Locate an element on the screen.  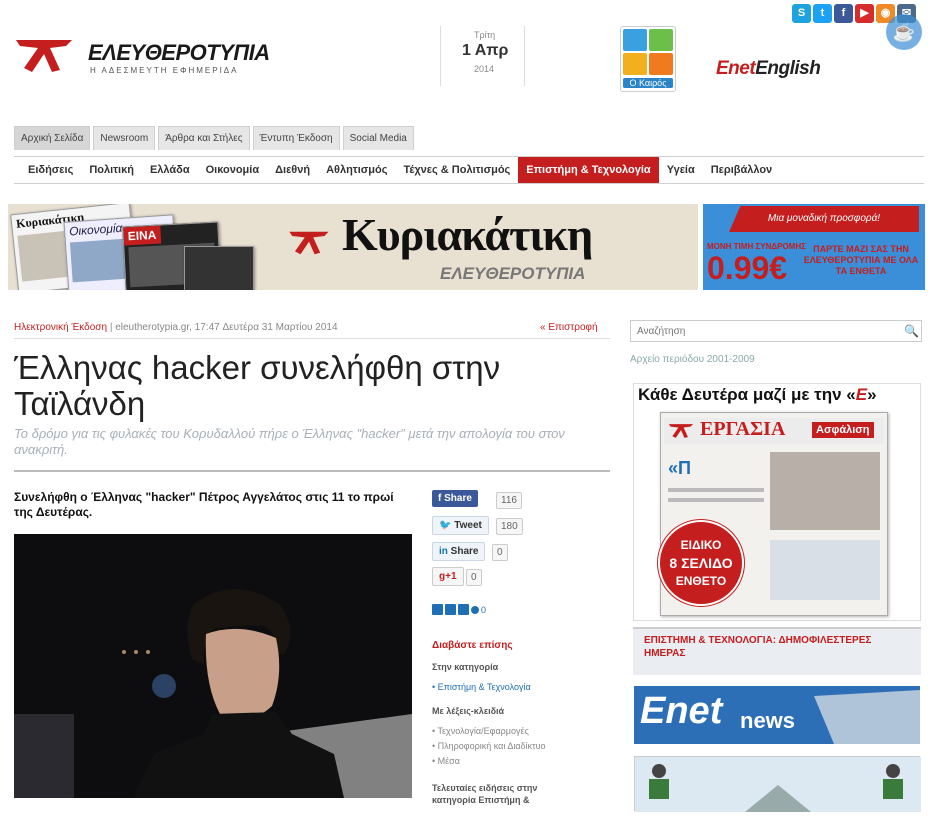
enet-news-text: news is located at coordinates (768, 720).